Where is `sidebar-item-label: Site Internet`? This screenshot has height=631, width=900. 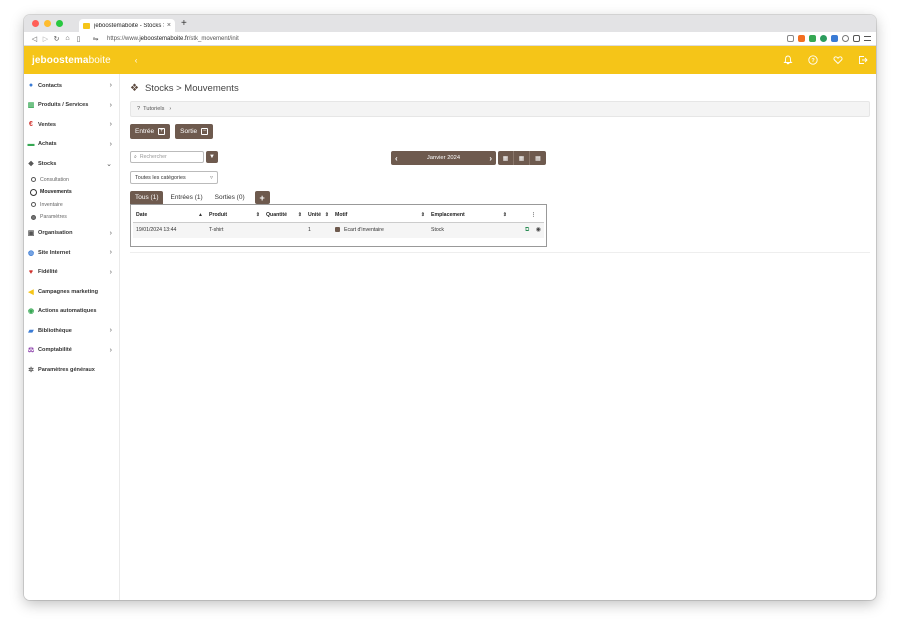 sidebar-item-label: Site Internet is located at coordinates (54, 252).